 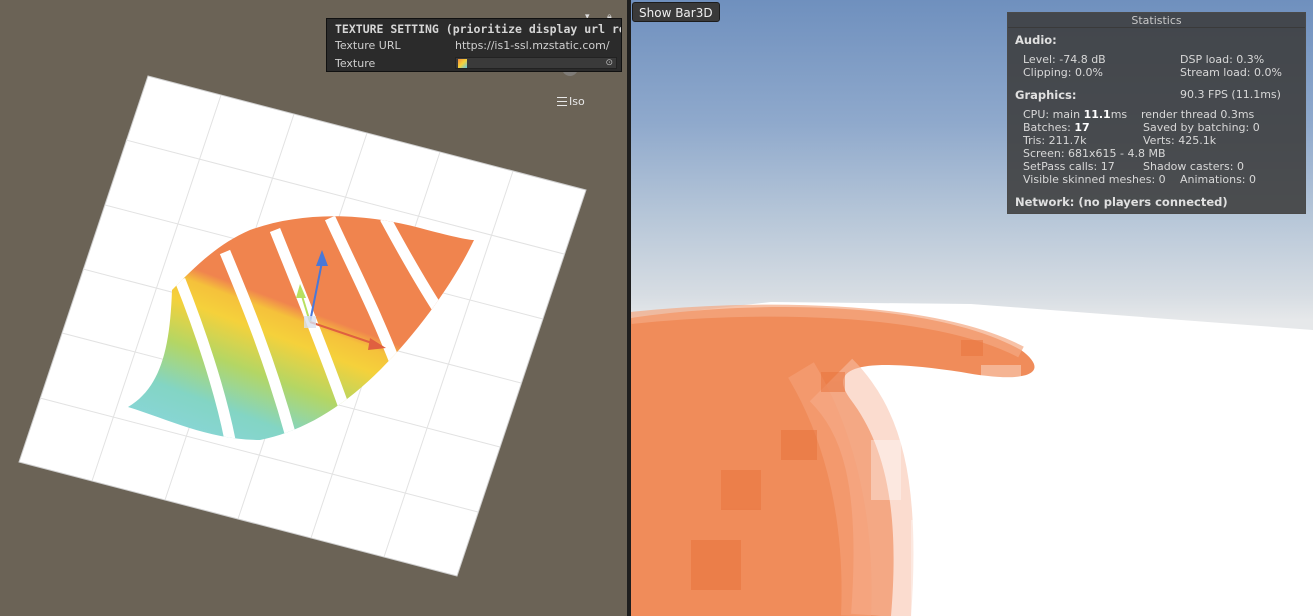 I want to click on fps: 90.3 FPS (11.1ms), so click(x=1230, y=94).